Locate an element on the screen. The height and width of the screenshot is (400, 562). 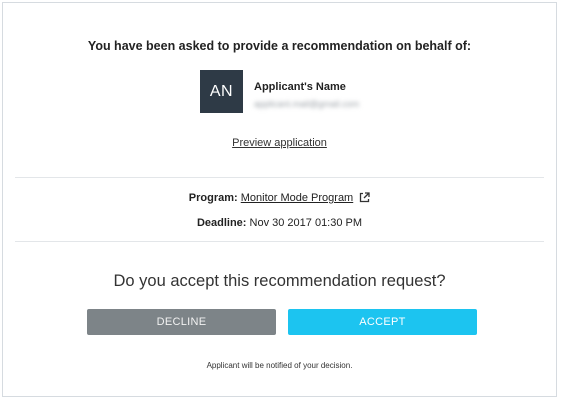
program-link: Monitor Mode Program is located at coordinates (297, 198).